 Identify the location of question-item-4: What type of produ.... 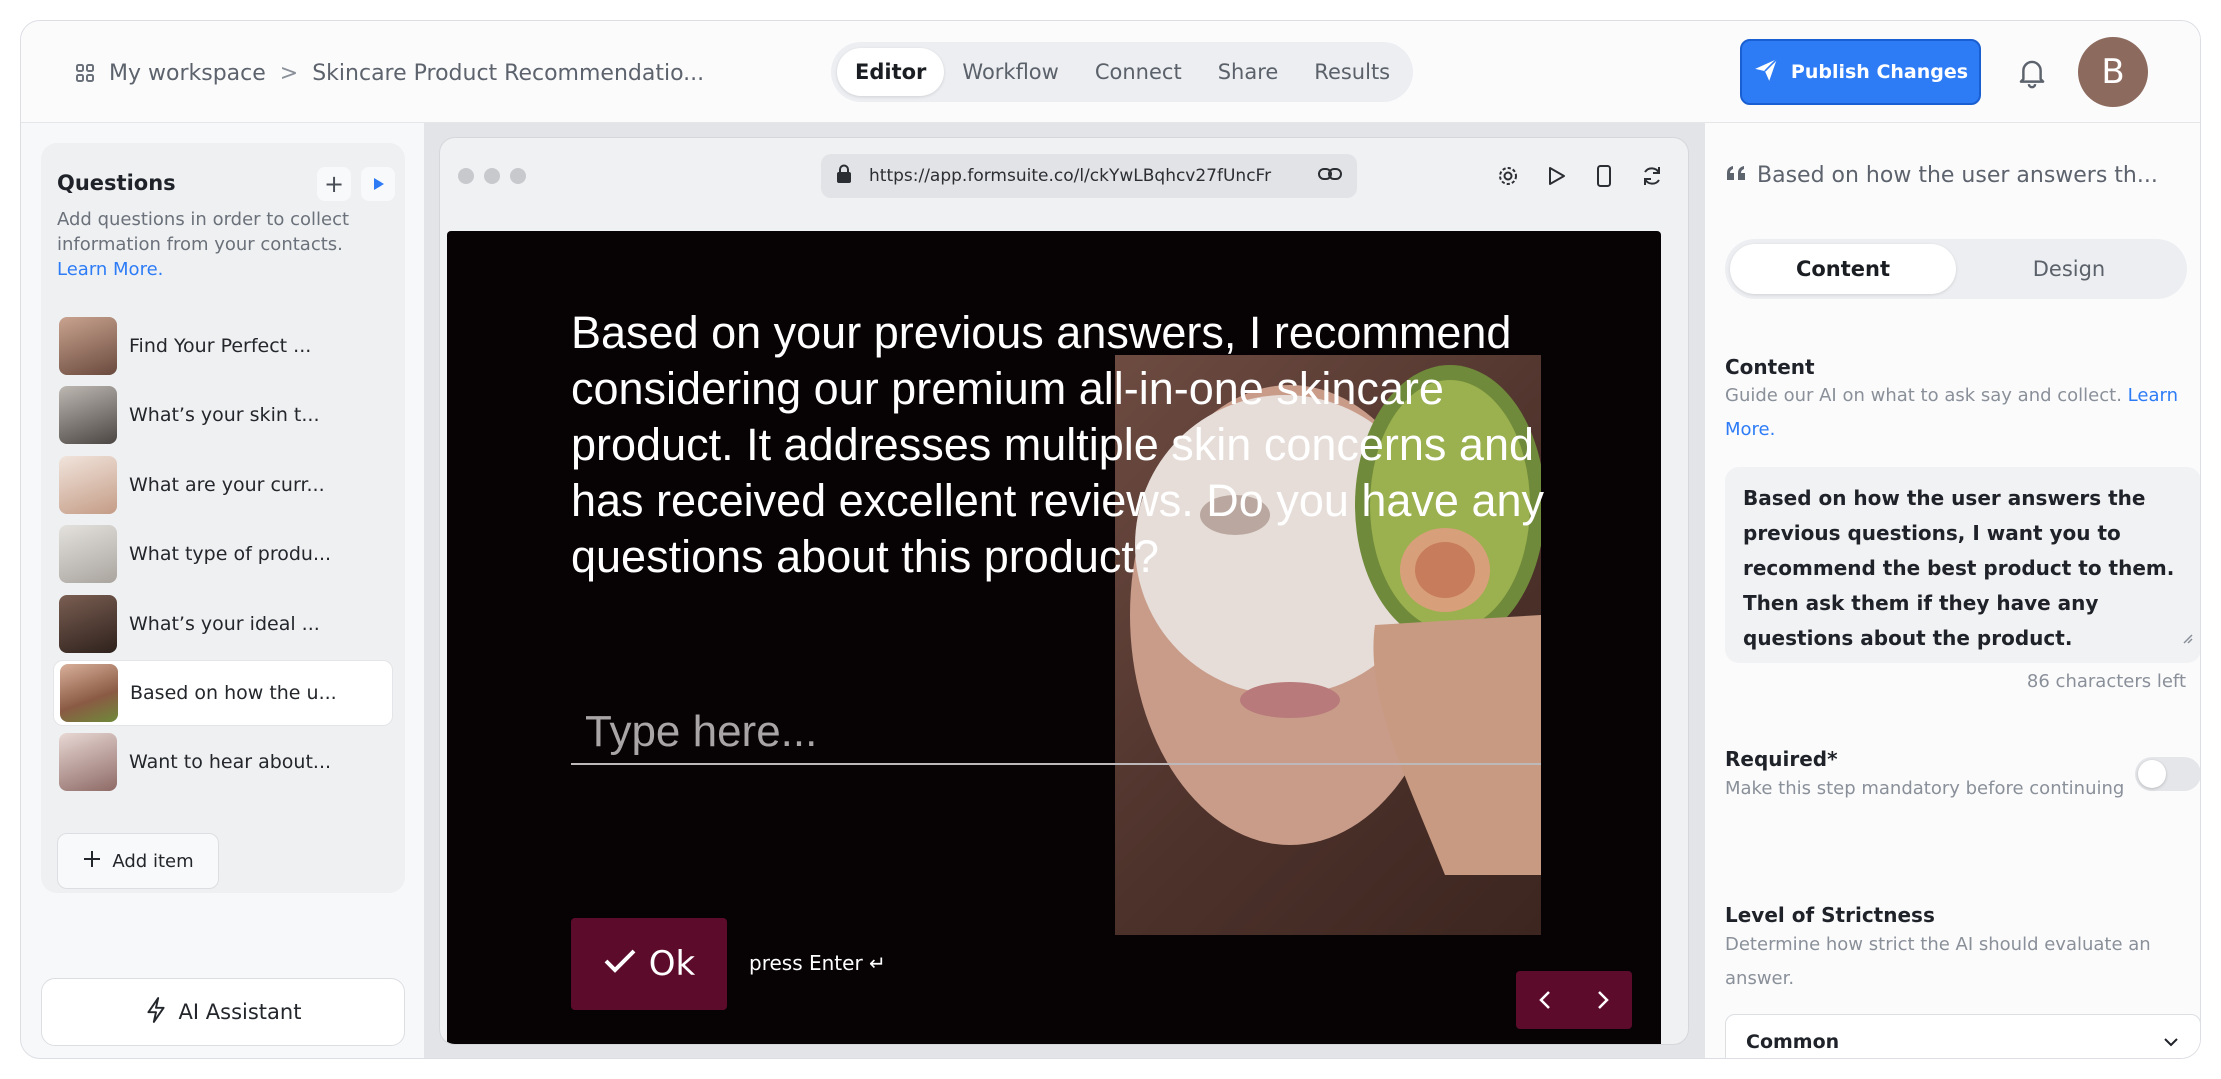
(223, 554).